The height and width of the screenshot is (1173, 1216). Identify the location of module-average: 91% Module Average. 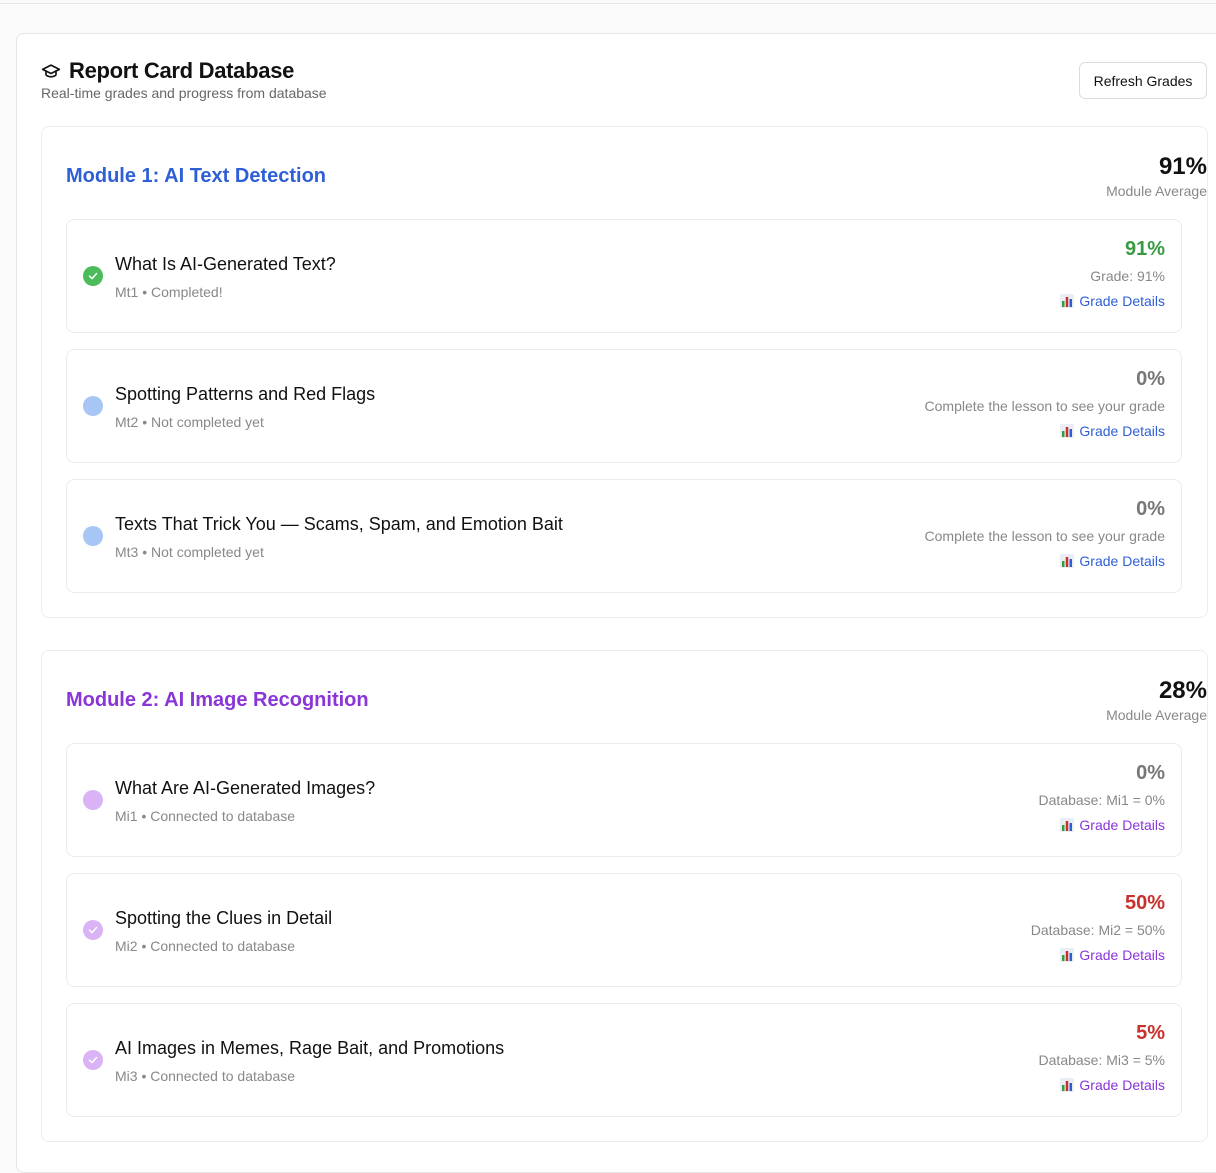
(1057, 176).